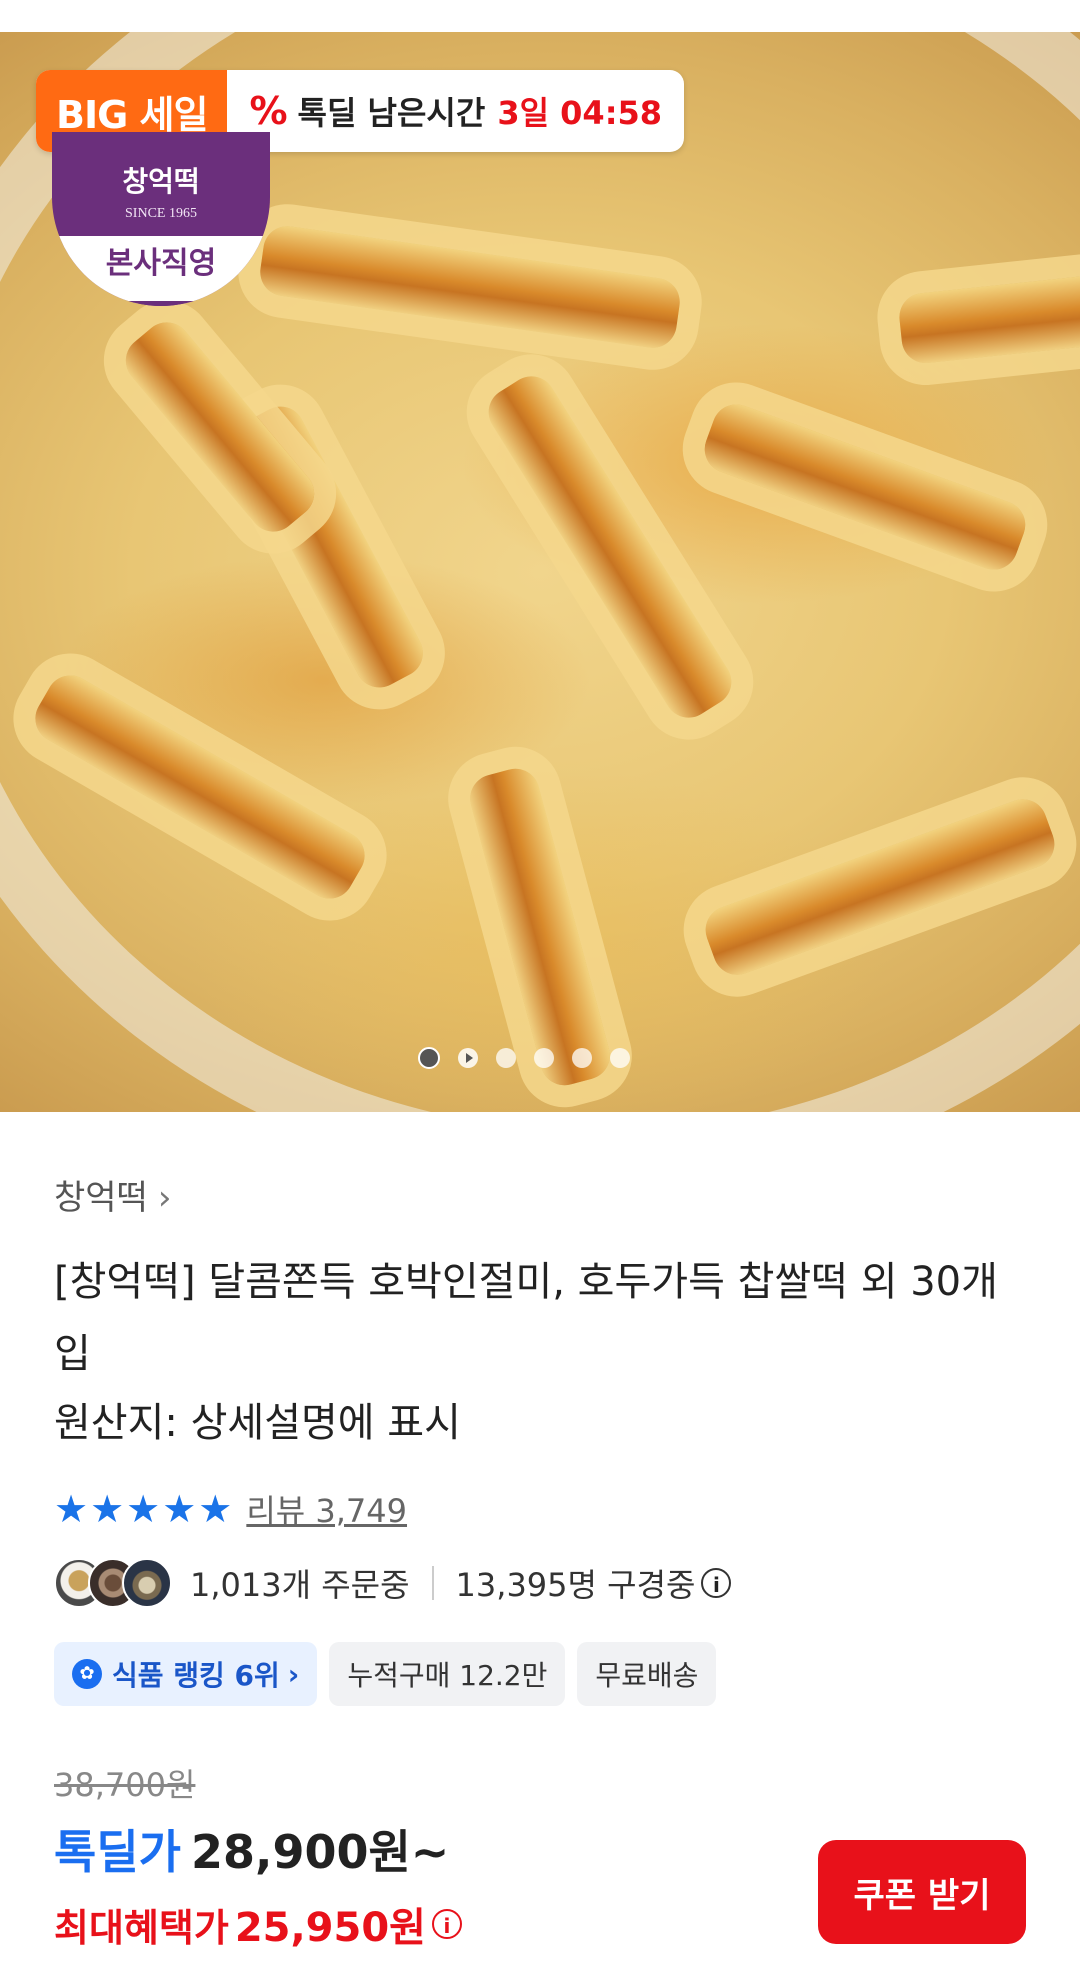  I want to click on timer-label: 톡딜 남은시간, so click(391, 113).